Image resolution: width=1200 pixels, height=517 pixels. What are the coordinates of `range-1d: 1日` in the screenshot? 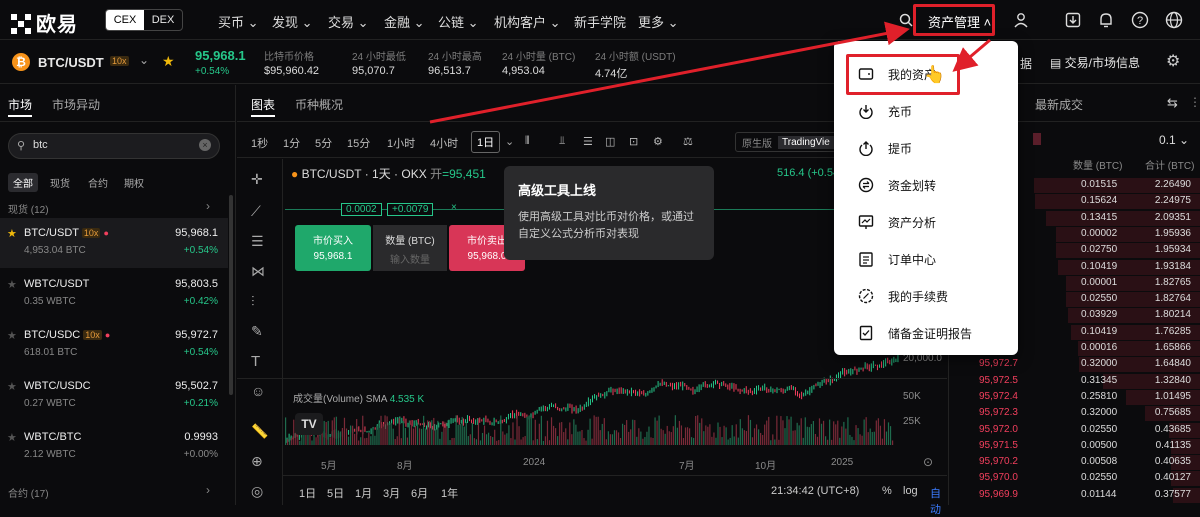 It's located at (307, 493).